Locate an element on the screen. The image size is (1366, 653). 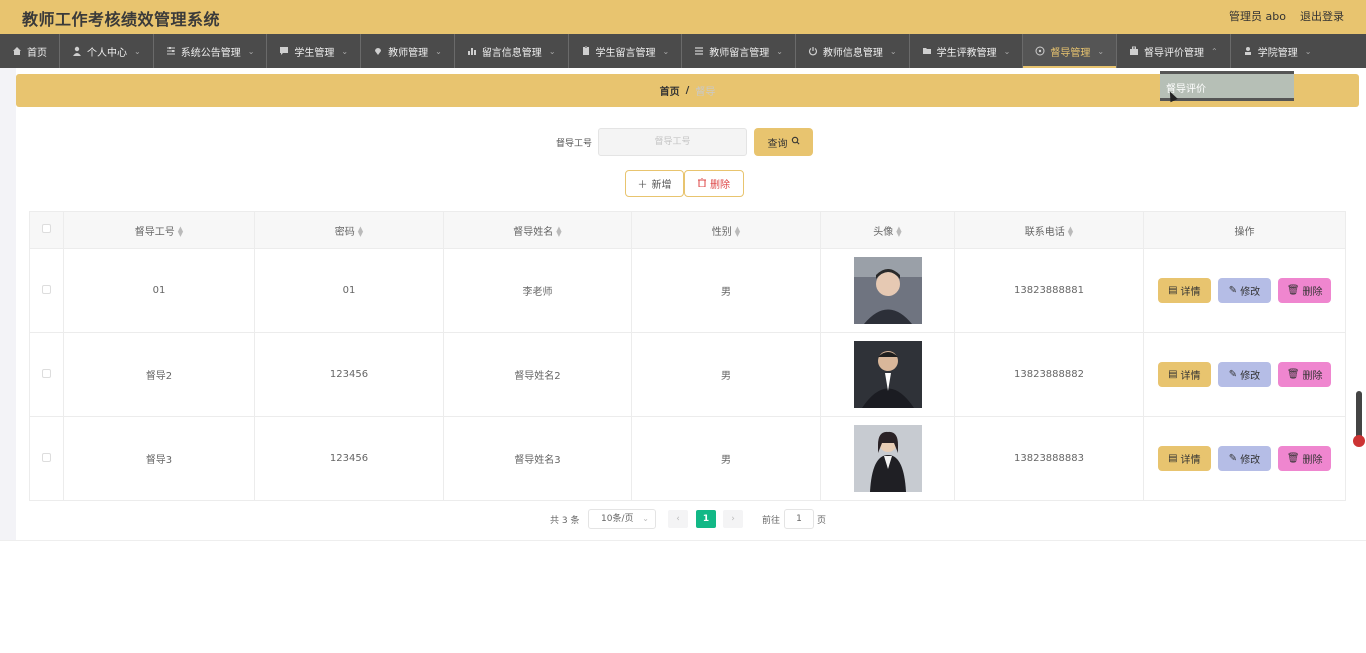
nav-label: 教师留言管理 is located at coordinates (739, 53).